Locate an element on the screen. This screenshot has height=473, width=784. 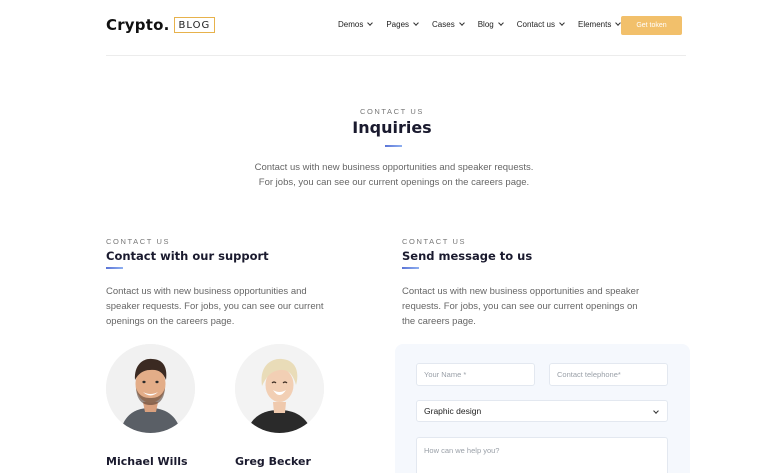
hero-eyebrow: CONTACT US is located at coordinates (392, 111).